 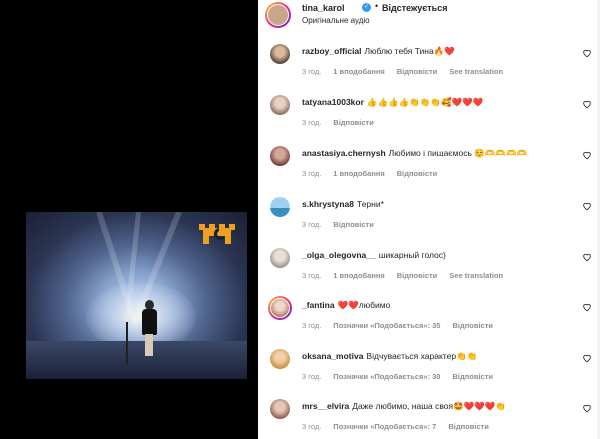 I want to click on comment-username: razboy_official, so click(x=332, y=51).